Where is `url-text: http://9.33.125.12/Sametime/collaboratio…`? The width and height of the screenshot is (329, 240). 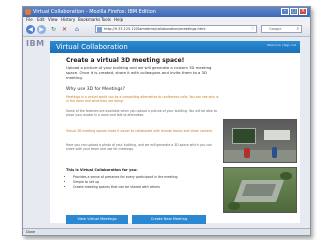 url-text: http://9.33.125.12/Sametime/collaboratio… is located at coordinates (155, 29).